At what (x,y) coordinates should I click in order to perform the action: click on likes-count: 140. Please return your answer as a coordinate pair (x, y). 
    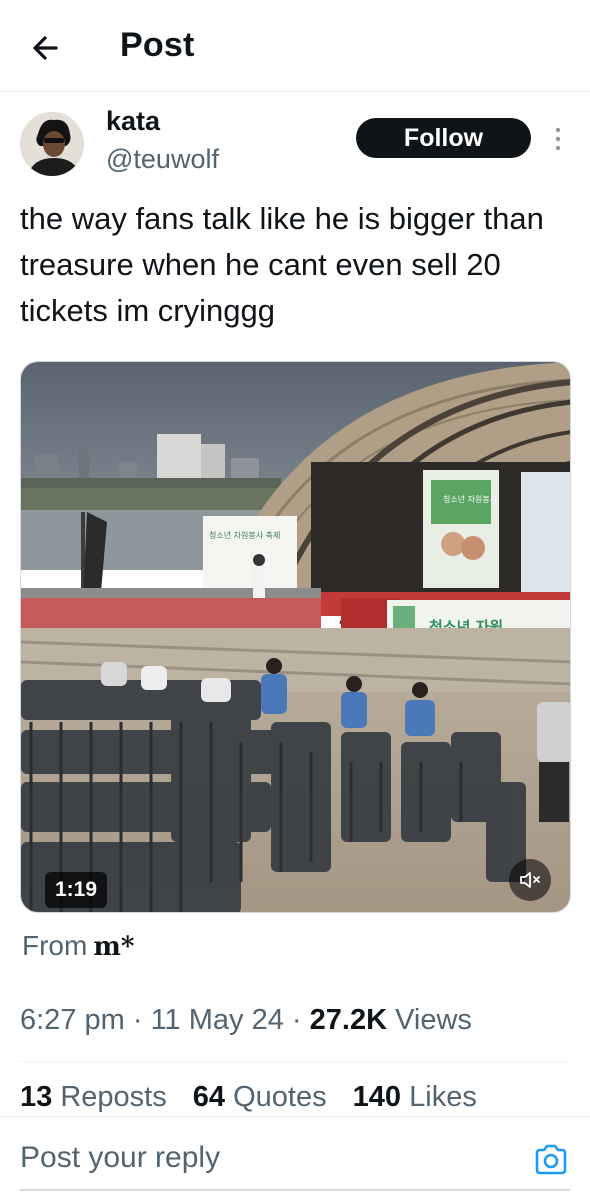
    Looking at the image, I should click on (377, 1097).